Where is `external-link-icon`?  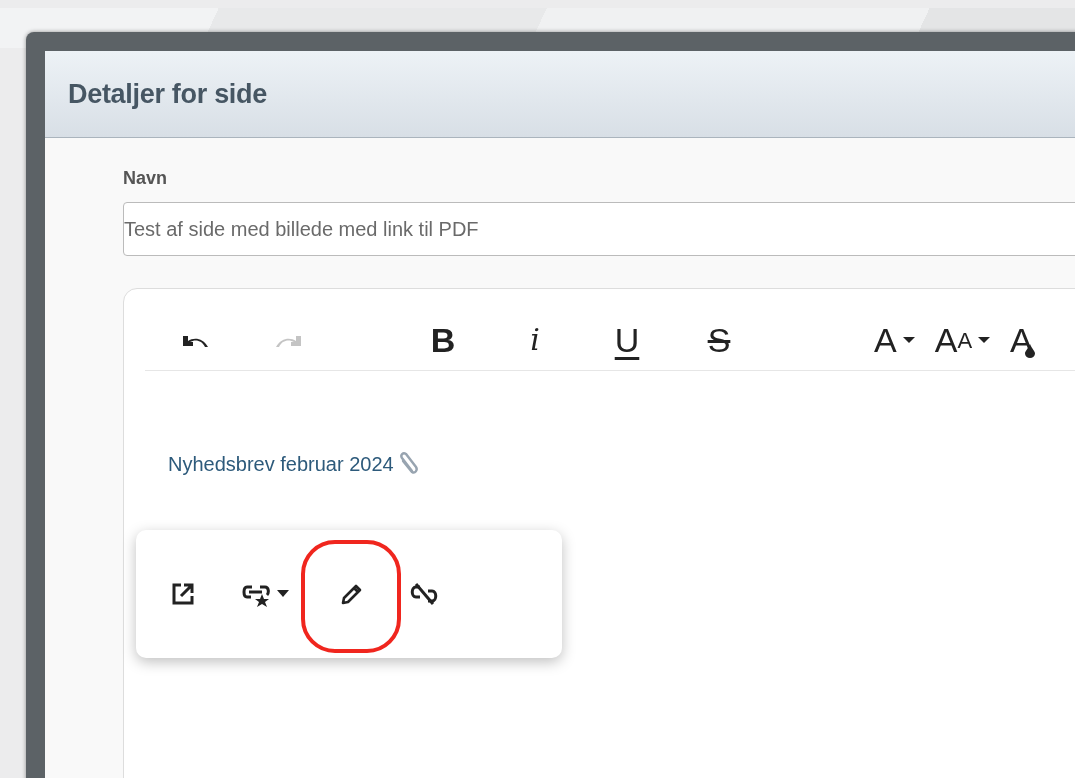 external-link-icon is located at coordinates (183, 594).